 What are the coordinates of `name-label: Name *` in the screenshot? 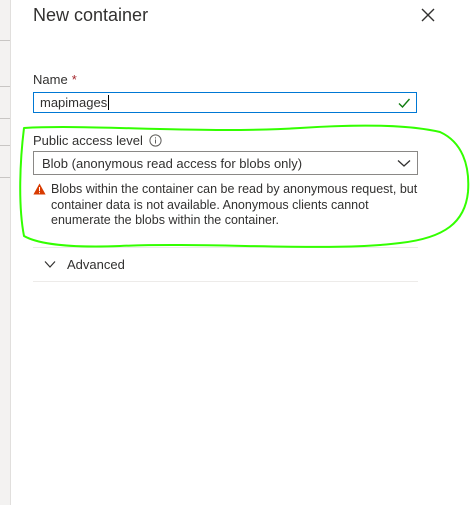 It's located at (55, 79).